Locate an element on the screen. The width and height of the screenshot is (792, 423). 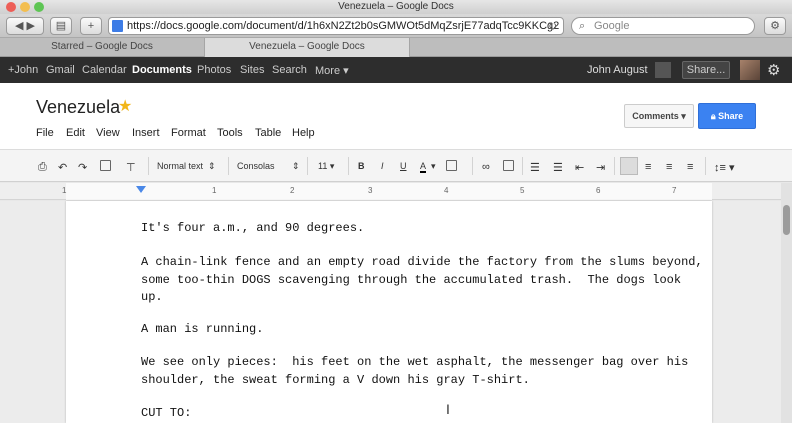
close-window-button is located at coordinates (11, 7).